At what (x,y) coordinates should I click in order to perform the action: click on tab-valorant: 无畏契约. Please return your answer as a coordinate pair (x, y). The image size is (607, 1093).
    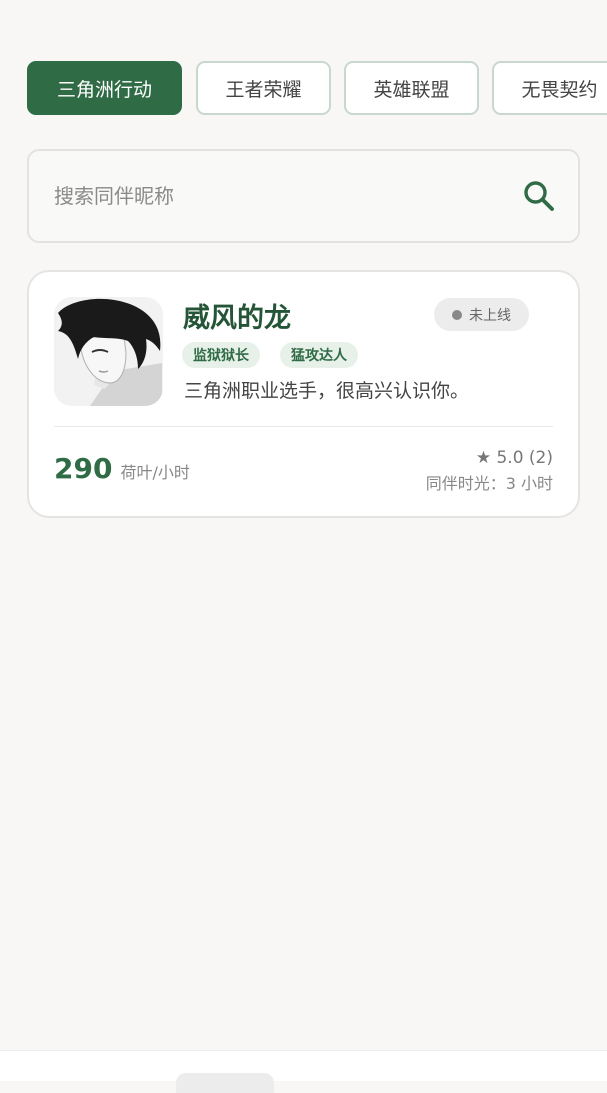
    Looking at the image, I should click on (549, 88).